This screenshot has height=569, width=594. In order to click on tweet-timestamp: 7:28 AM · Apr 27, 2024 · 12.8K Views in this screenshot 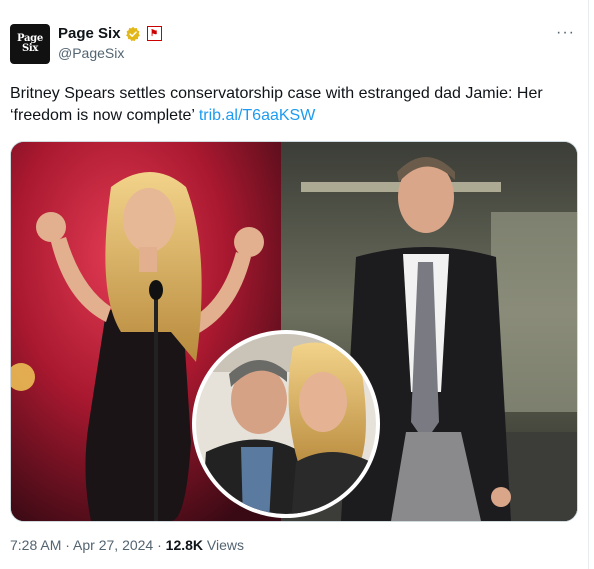, I will do `click(127, 545)`.